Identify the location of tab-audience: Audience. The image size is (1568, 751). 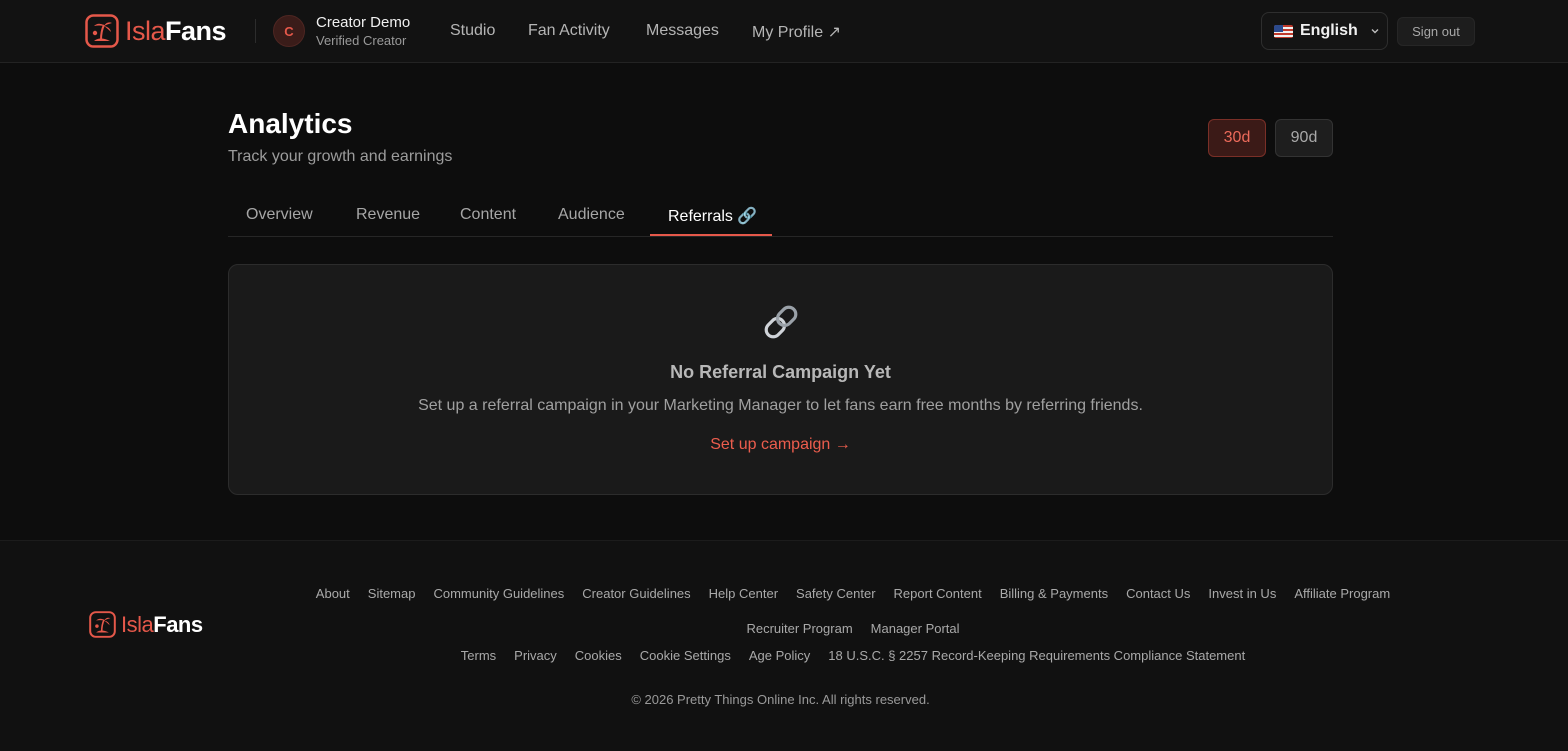
(591, 215).